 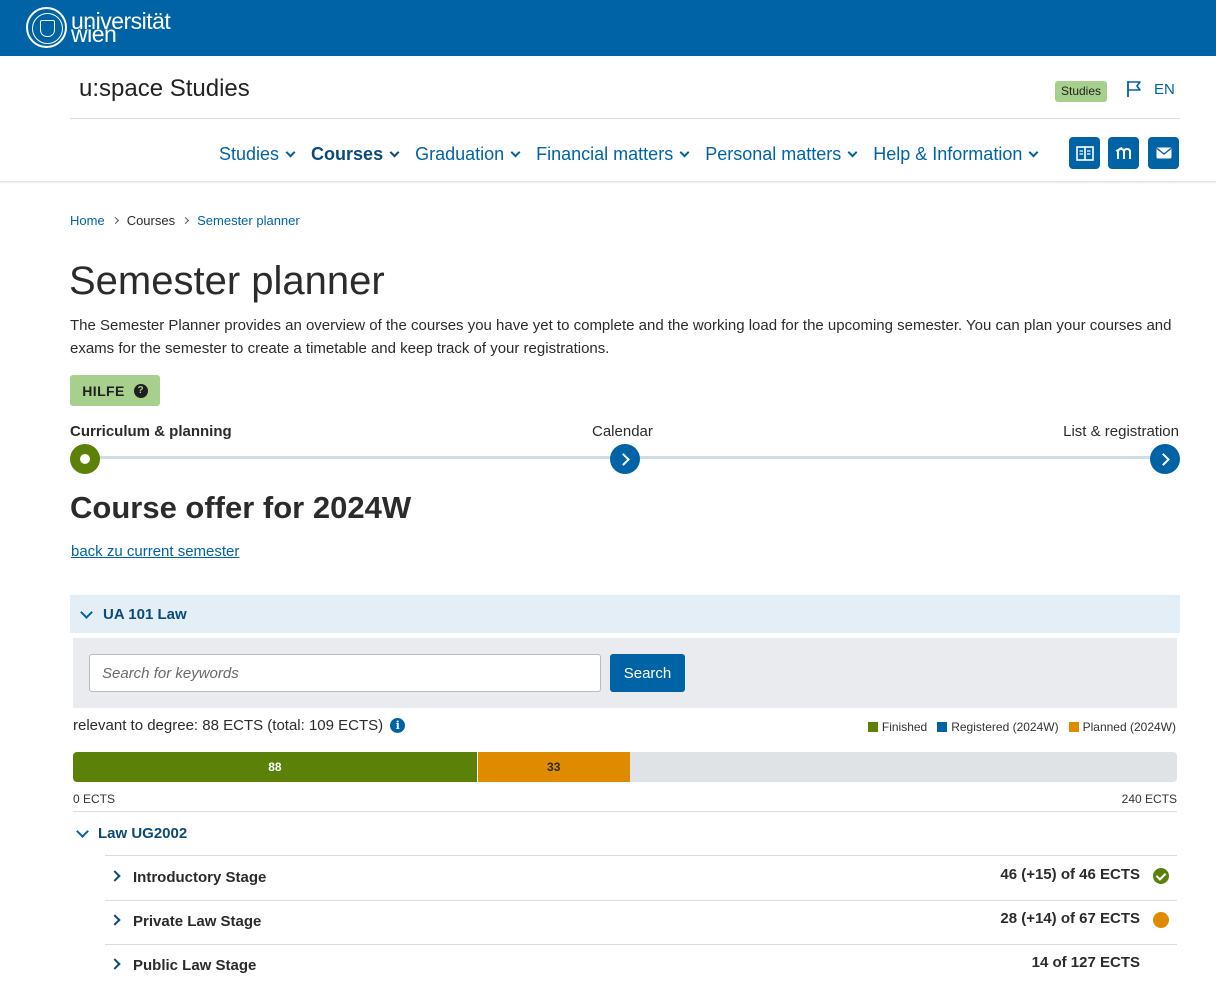 I want to click on stage-name: Public Law Stage, so click(x=195, y=965).